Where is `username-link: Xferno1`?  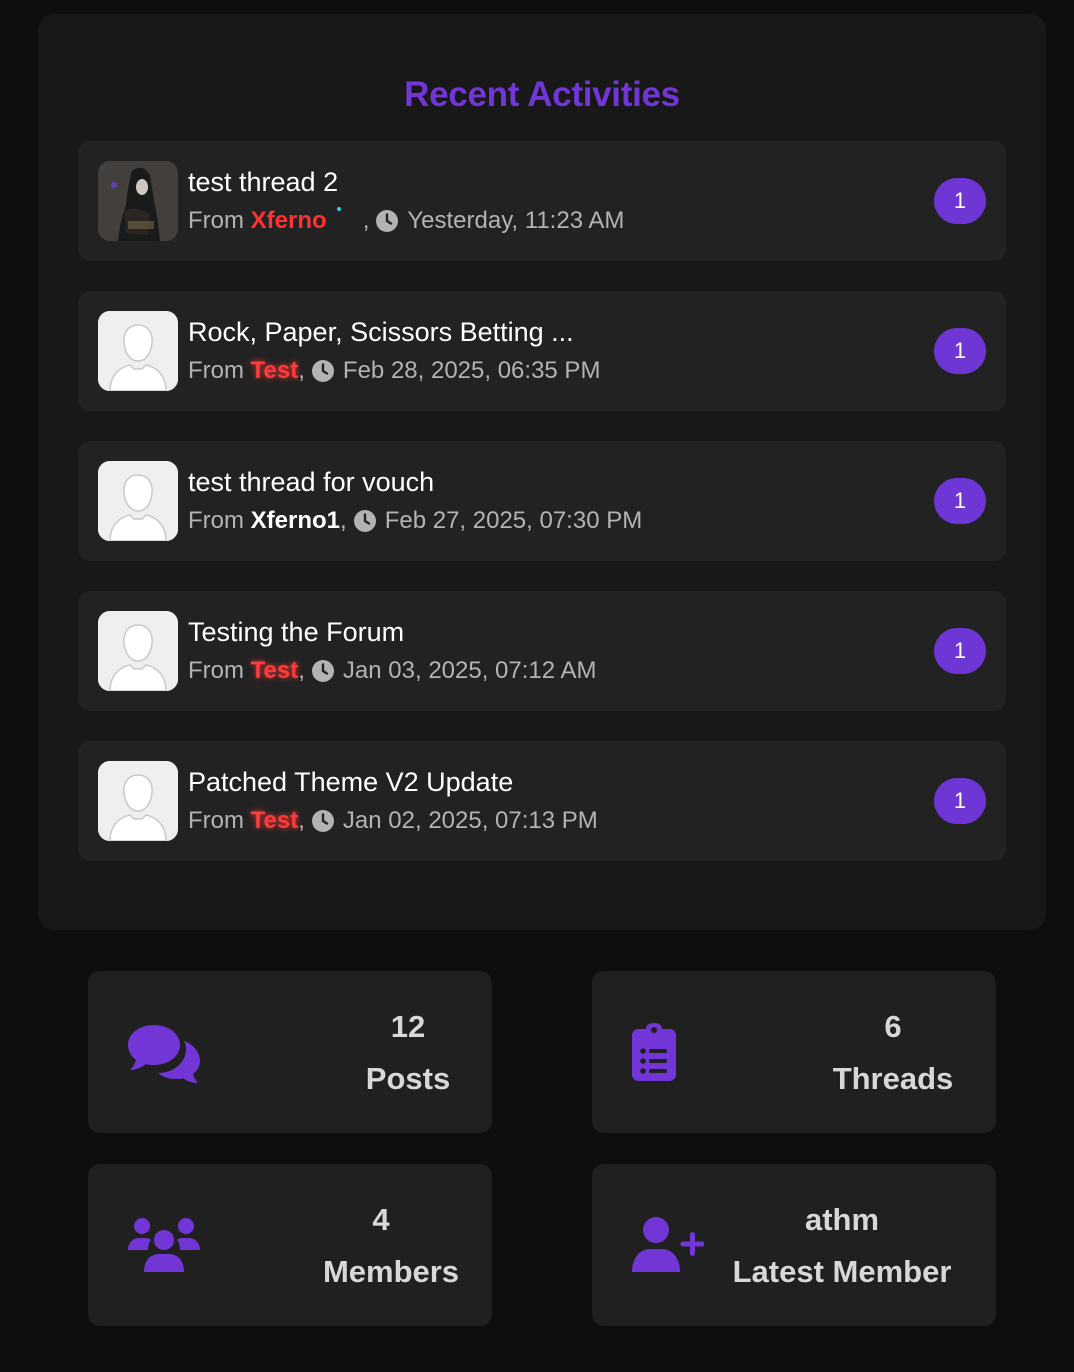 username-link: Xferno1 is located at coordinates (295, 521).